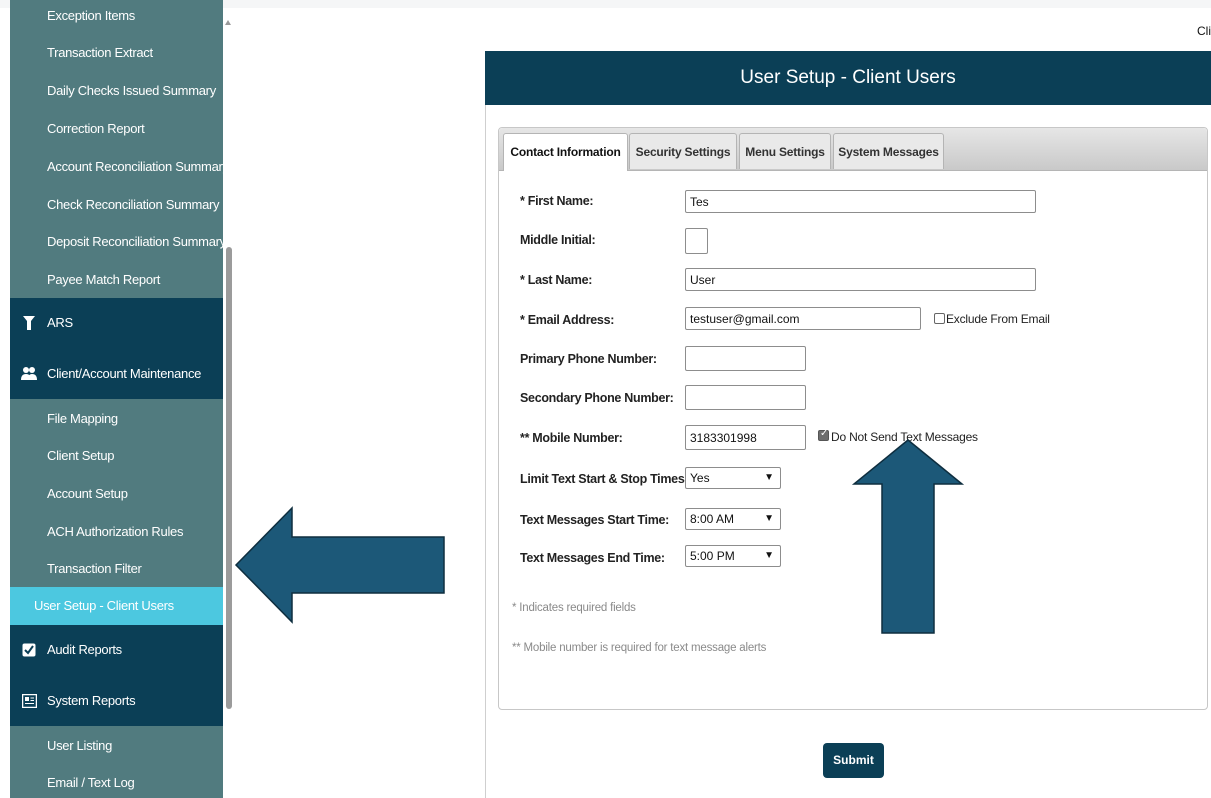  Describe the element at coordinates (339, 565) in the screenshot. I see `left-pointing-arrow` at that location.